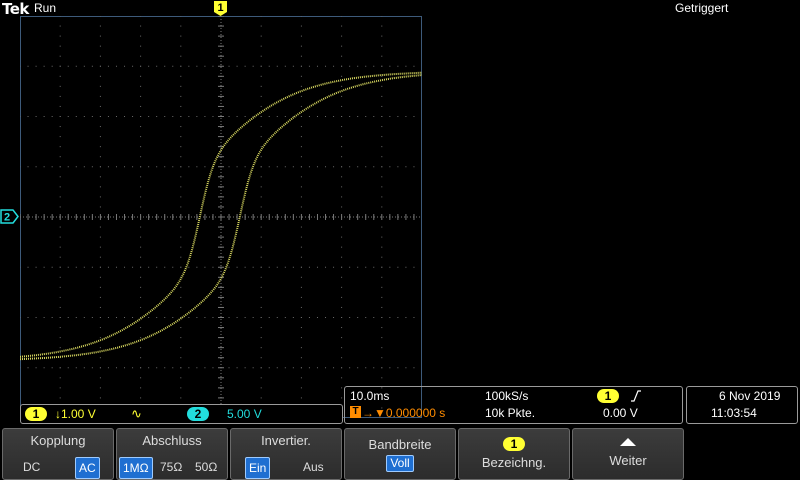 The width and height of the screenshot is (800, 480). Describe the element at coordinates (400, 463) in the screenshot. I see `bandwidth-value: Voll` at that location.